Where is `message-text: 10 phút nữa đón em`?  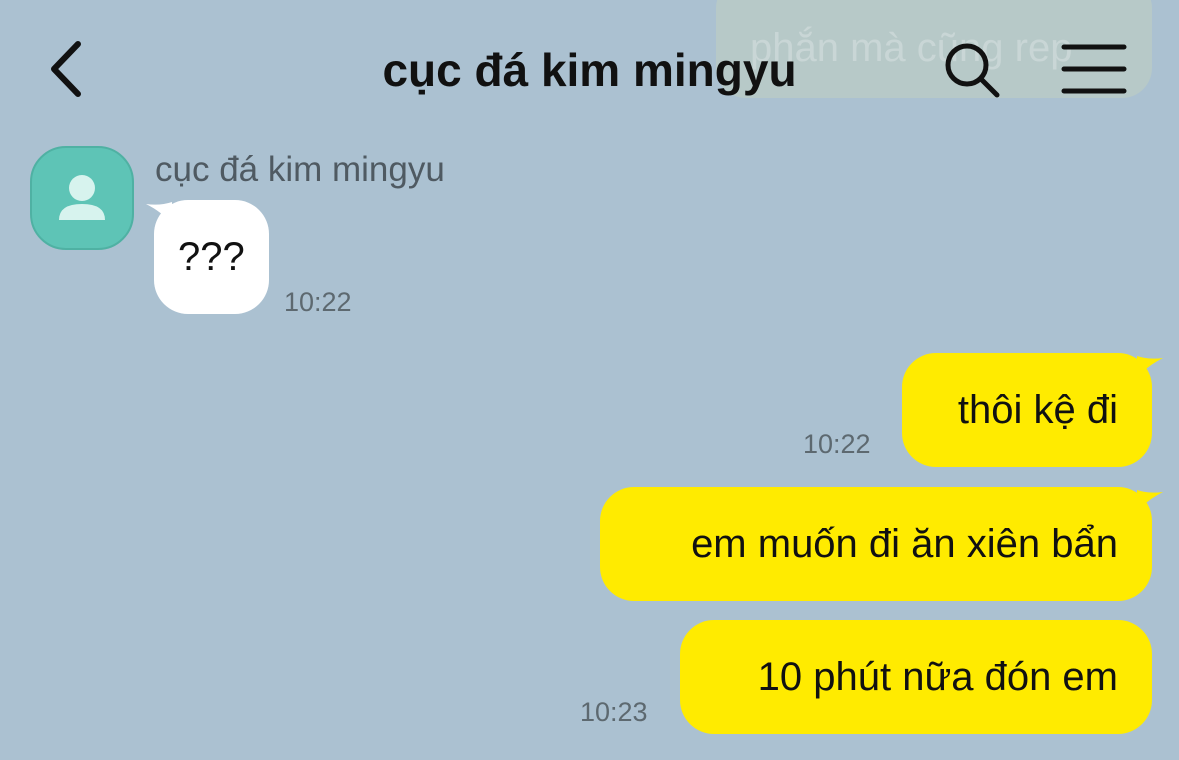 message-text: 10 phút nữa đón em is located at coordinates (937, 677).